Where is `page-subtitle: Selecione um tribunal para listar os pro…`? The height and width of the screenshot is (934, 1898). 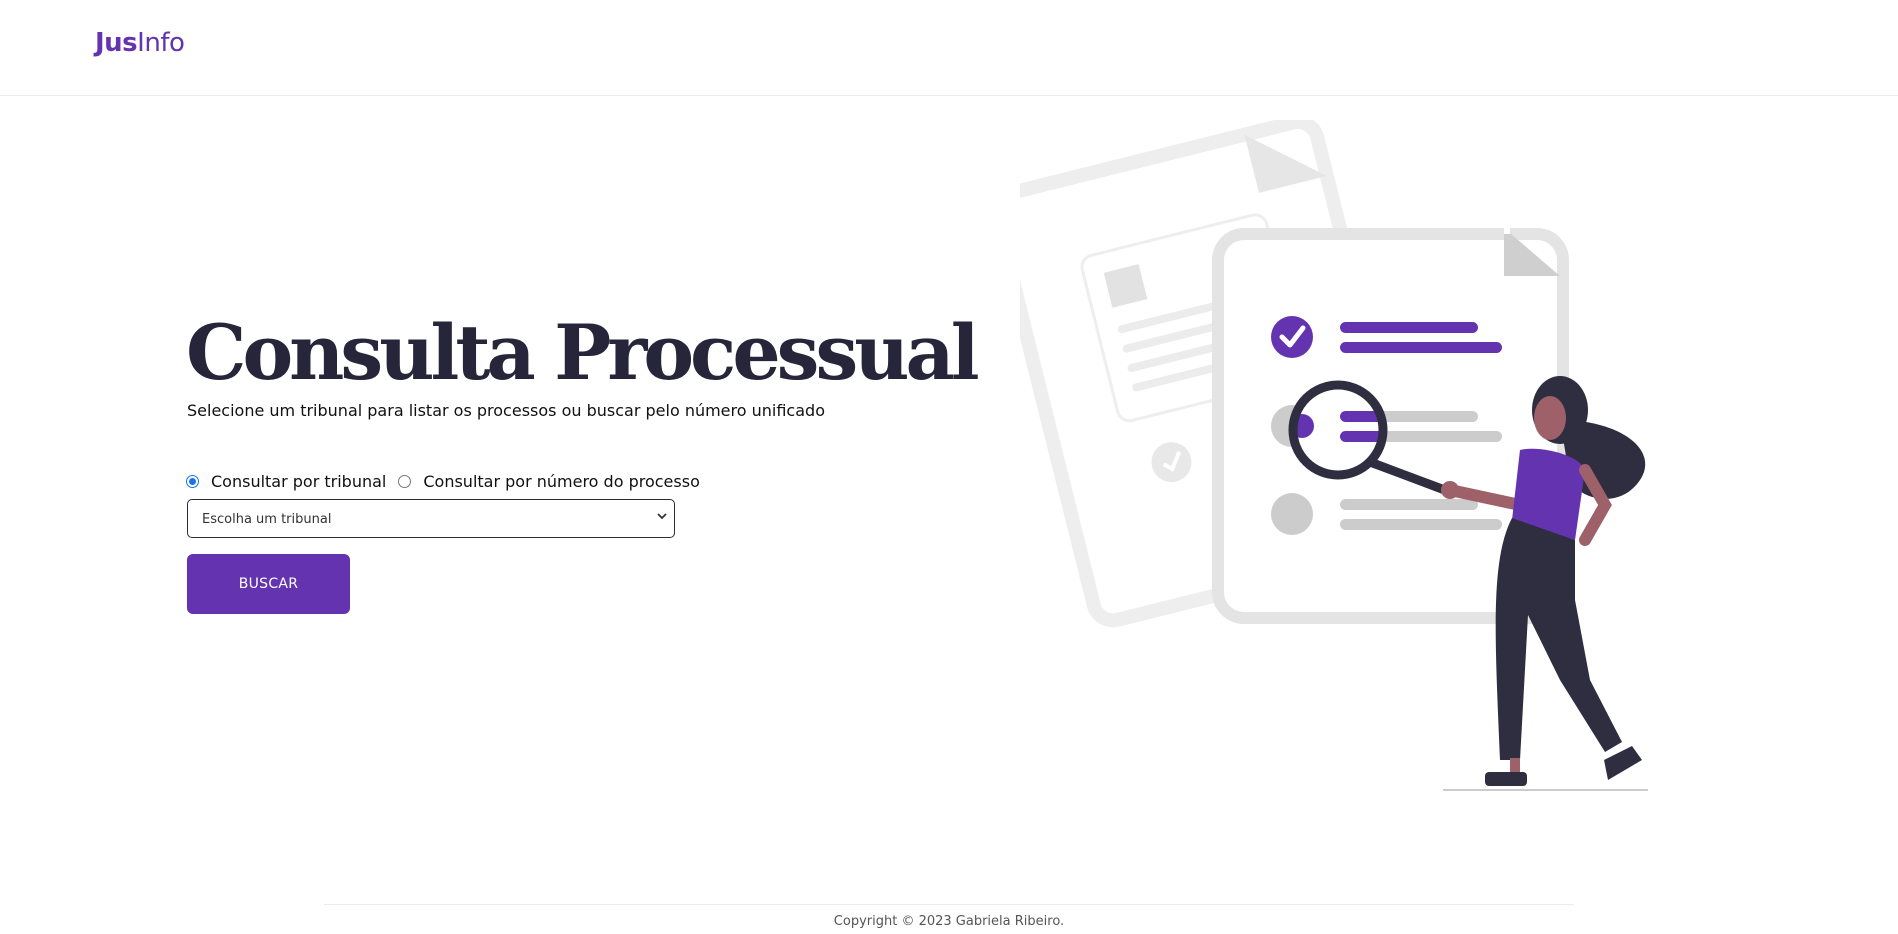 page-subtitle: Selecione um tribunal para listar os pro… is located at coordinates (506, 410).